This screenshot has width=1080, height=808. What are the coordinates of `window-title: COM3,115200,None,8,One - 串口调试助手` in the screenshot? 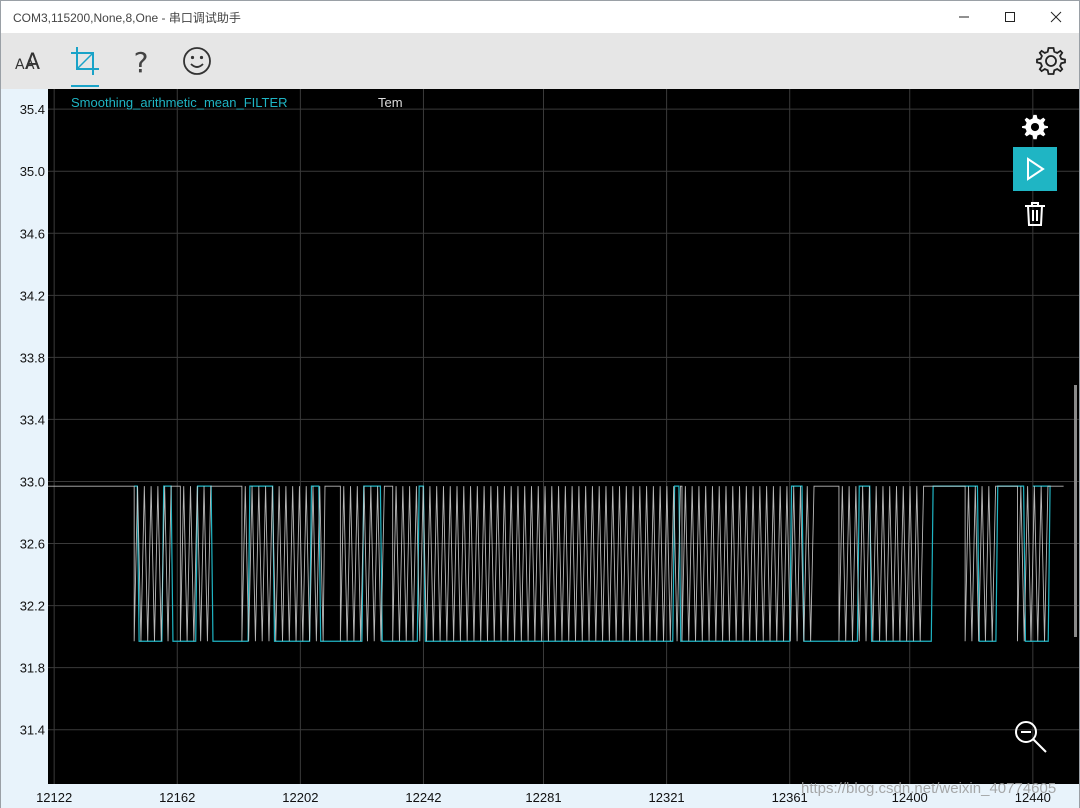 It's located at (127, 18).